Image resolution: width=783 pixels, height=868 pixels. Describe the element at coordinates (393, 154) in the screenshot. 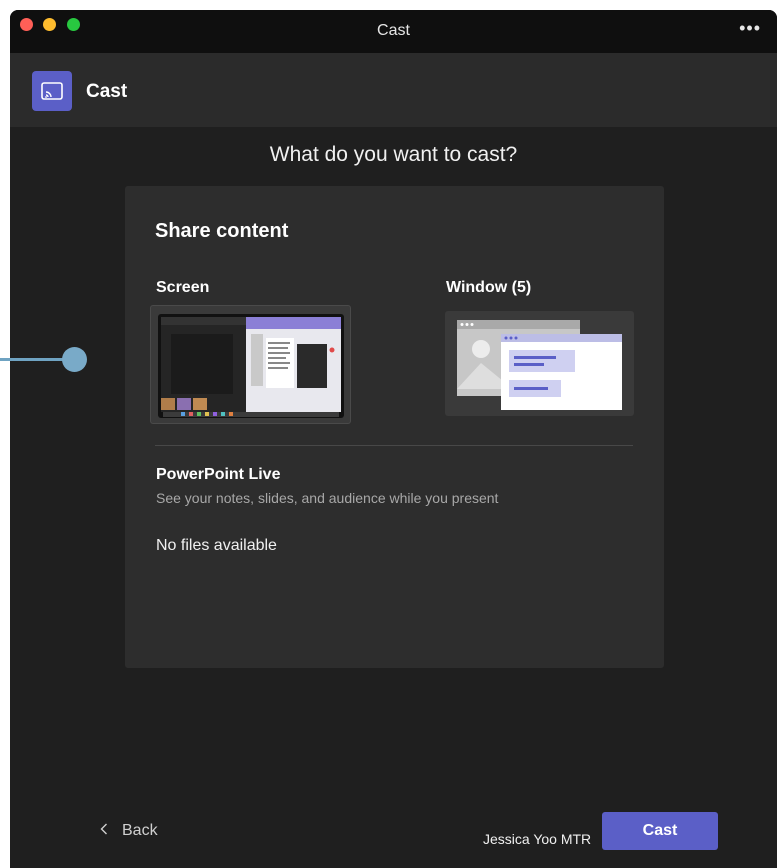

I see `page-title: What do you want to cast?` at that location.